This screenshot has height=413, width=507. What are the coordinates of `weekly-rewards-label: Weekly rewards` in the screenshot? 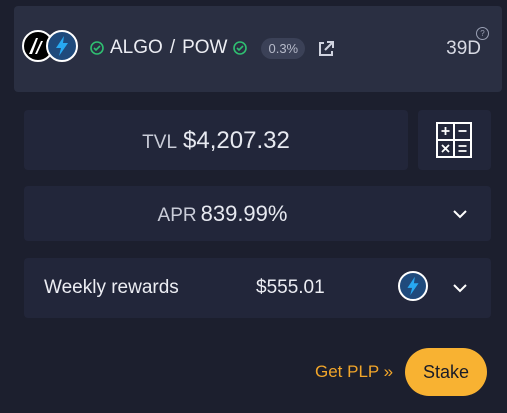 It's located at (111, 287).